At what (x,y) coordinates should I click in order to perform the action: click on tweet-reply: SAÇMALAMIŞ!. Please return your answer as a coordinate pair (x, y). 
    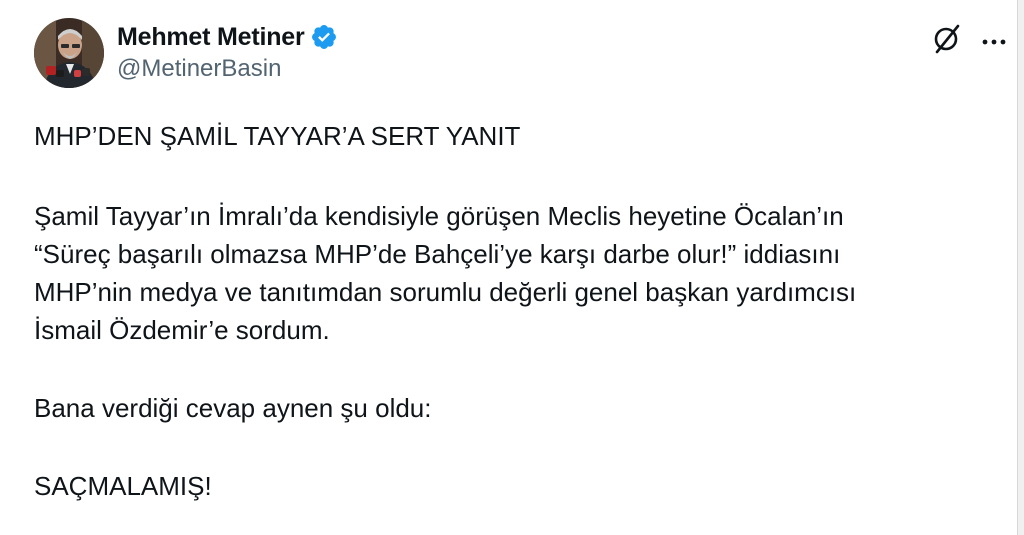
    Looking at the image, I should click on (123, 486).